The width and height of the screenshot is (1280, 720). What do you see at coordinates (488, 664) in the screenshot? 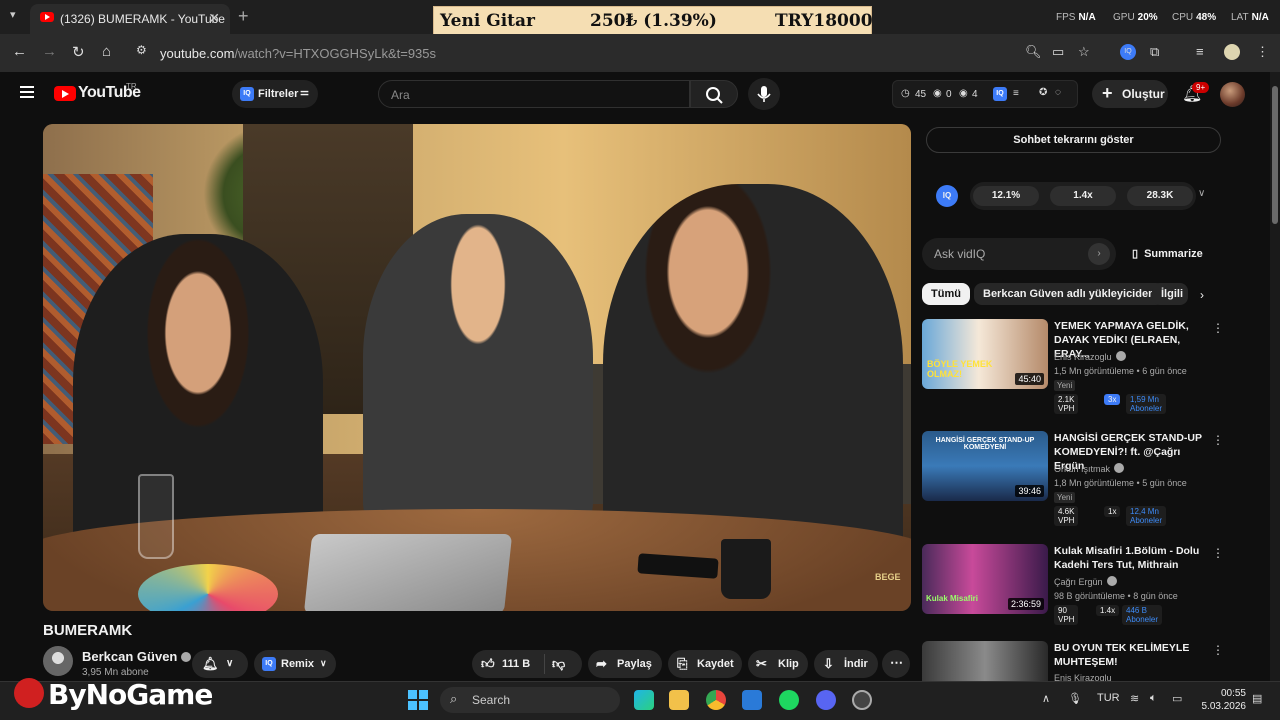
I see `like-icon: 👍︎` at bounding box center [488, 664].